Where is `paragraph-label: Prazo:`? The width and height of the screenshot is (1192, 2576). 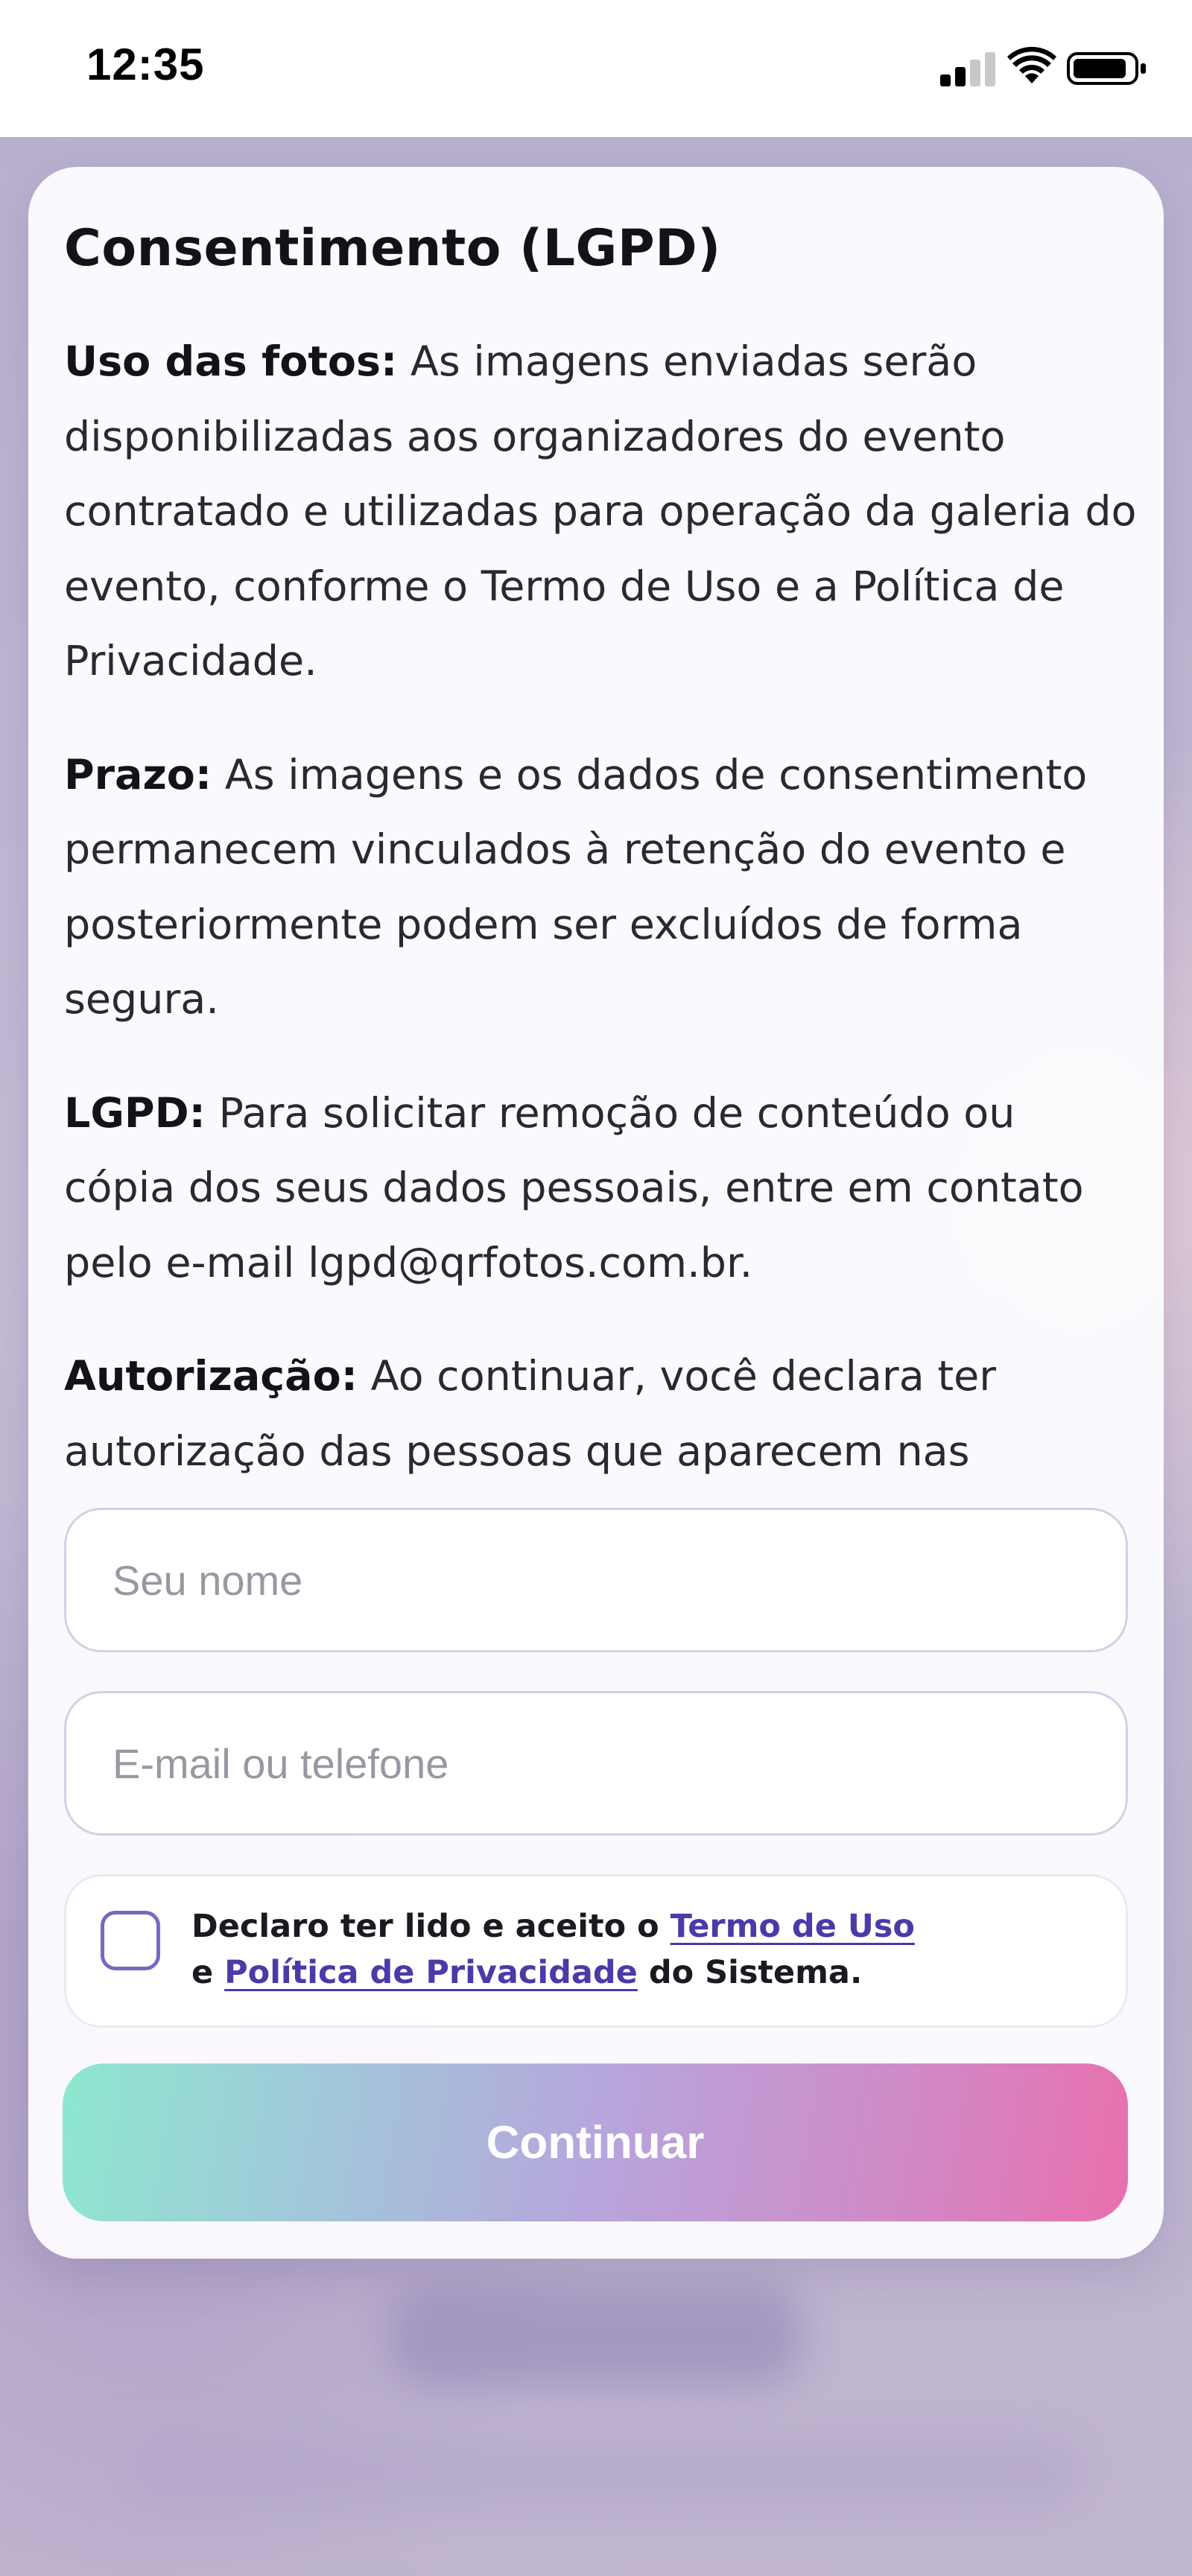 paragraph-label: Prazo: is located at coordinates (138, 774).